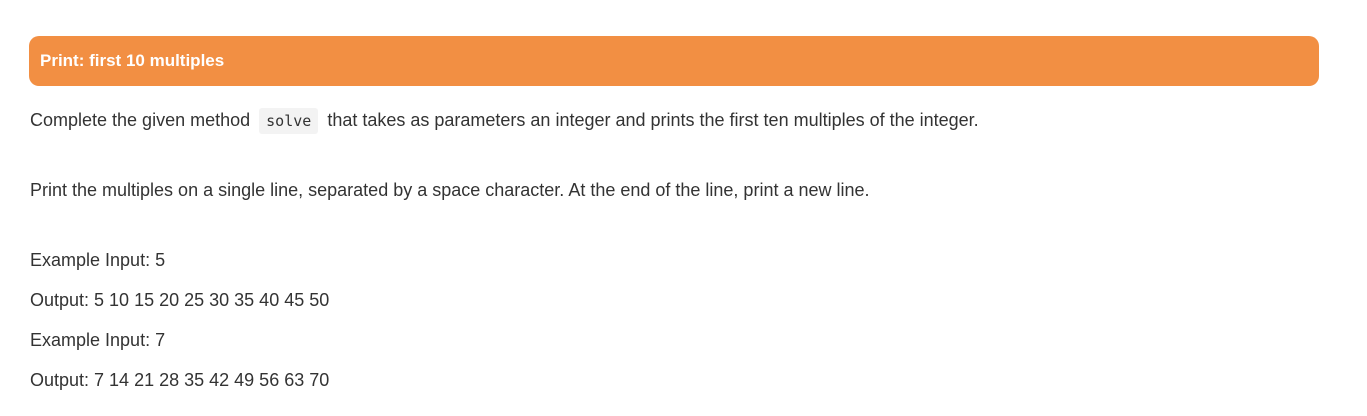 This screenshot has height=416, width=1367. I want to click on example-output-2: Output: 7 14 21 28 35 42 49 56 63 70, so click(180, 380).